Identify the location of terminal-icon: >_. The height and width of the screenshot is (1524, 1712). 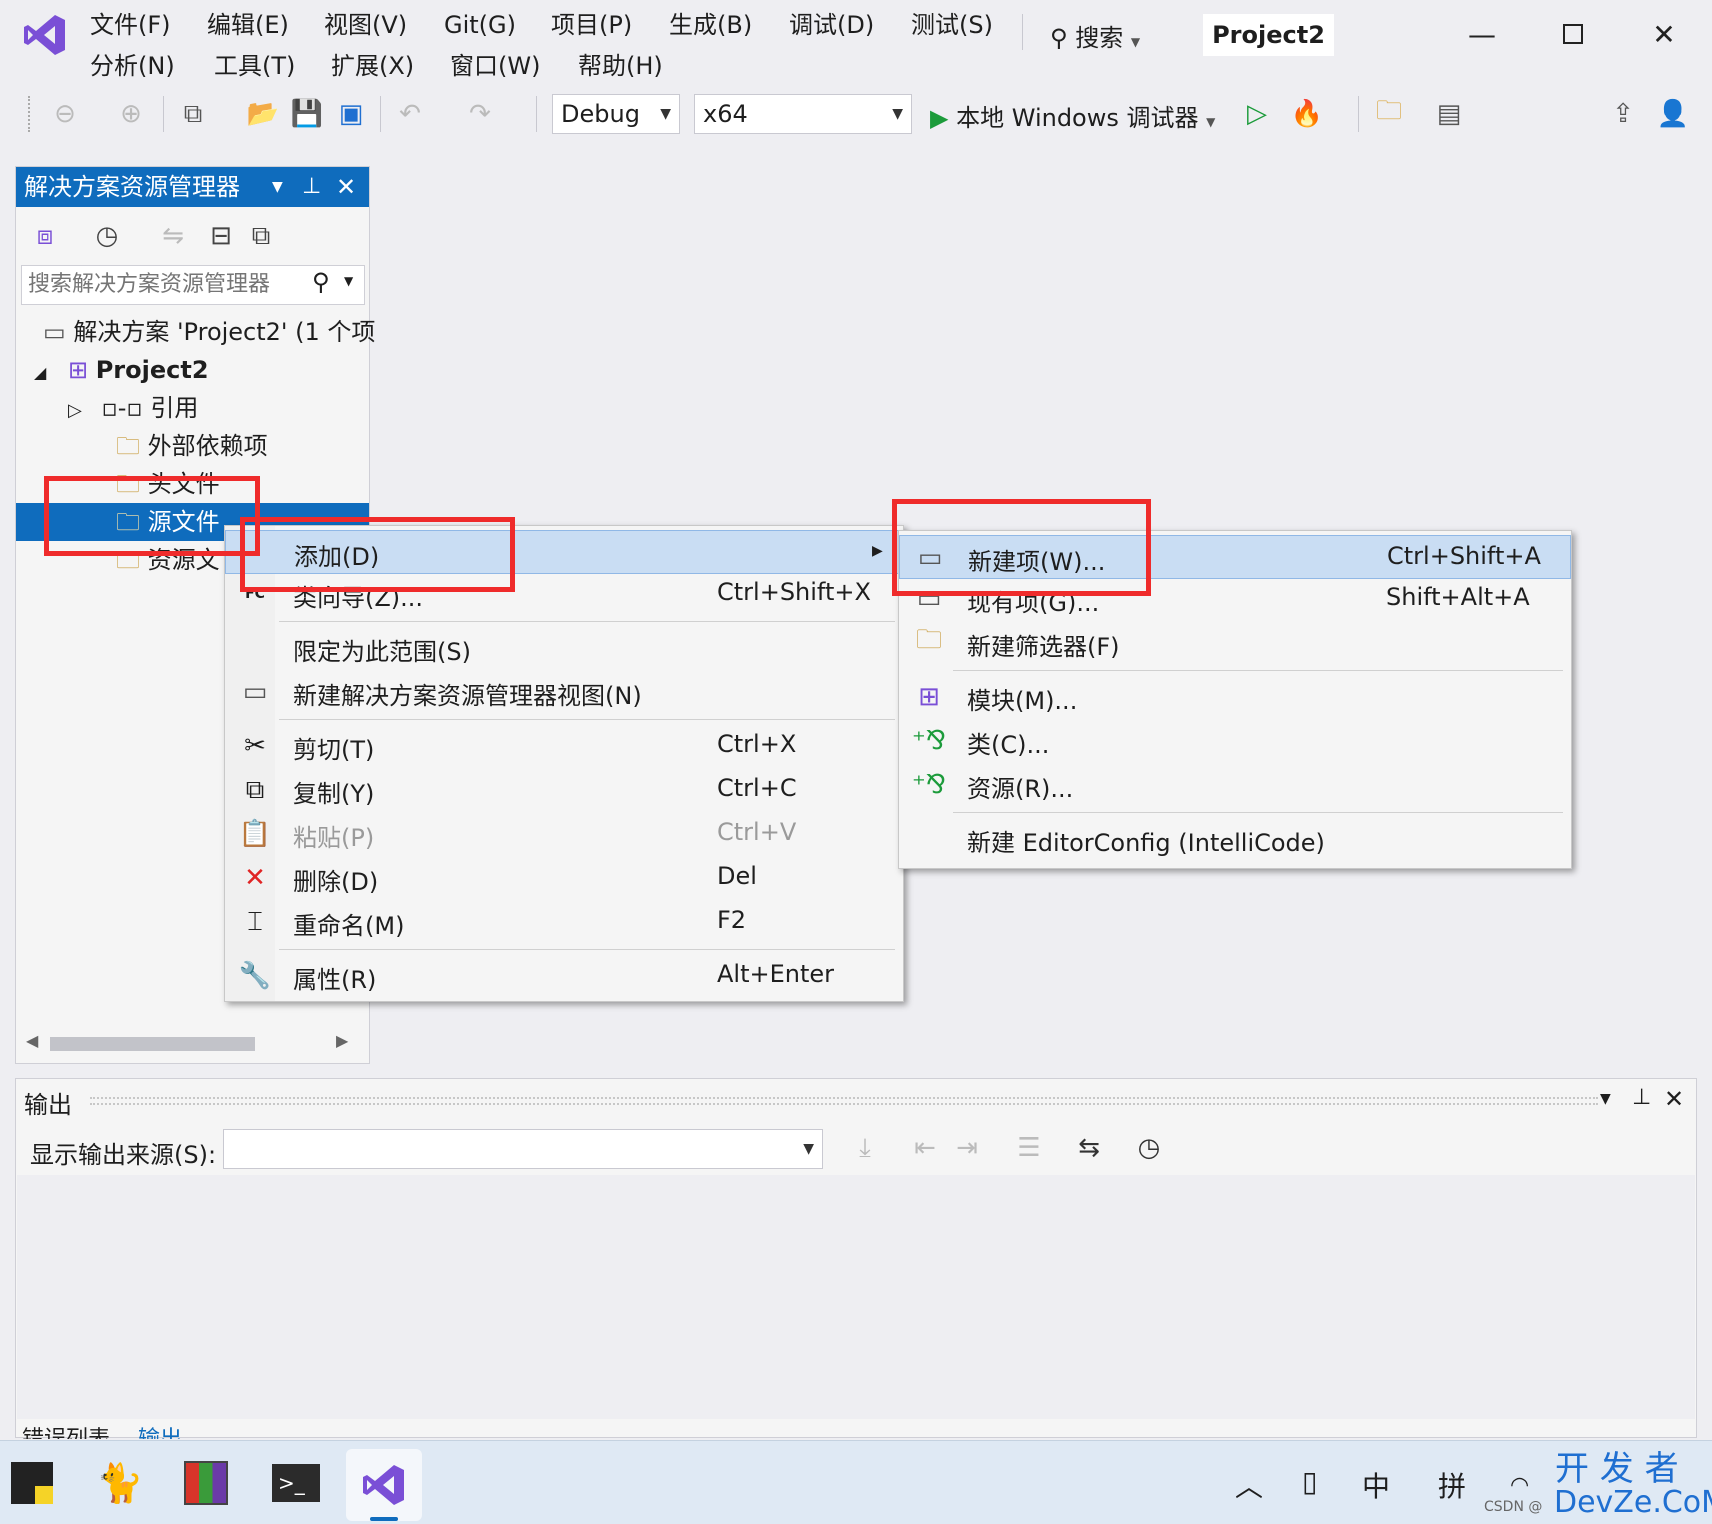
(296, 1483).